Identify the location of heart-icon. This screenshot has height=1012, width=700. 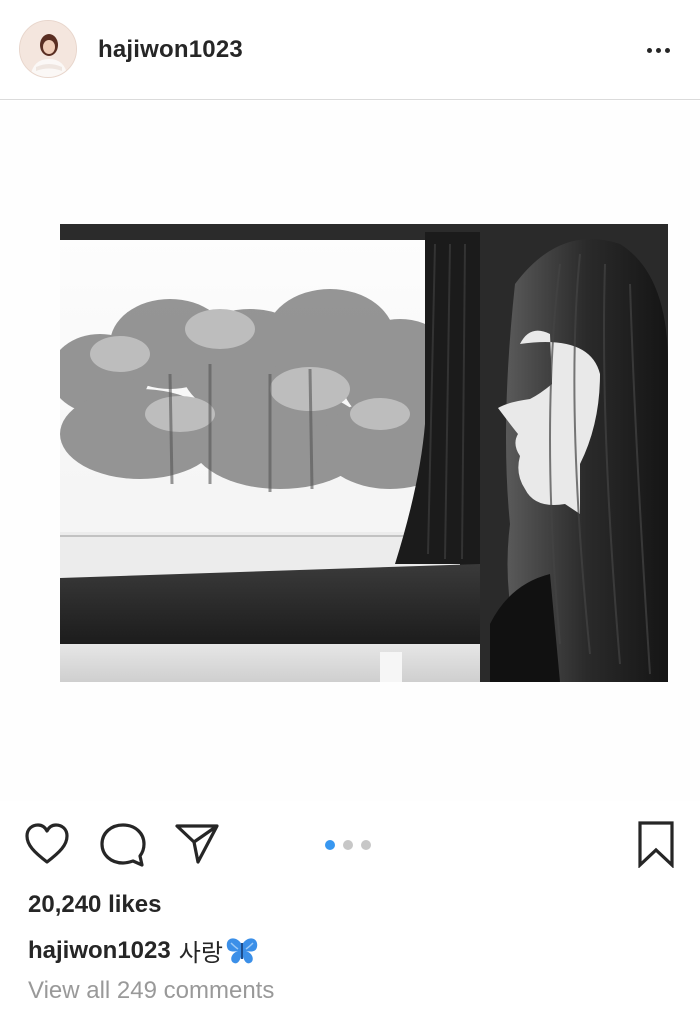
(47, 844).